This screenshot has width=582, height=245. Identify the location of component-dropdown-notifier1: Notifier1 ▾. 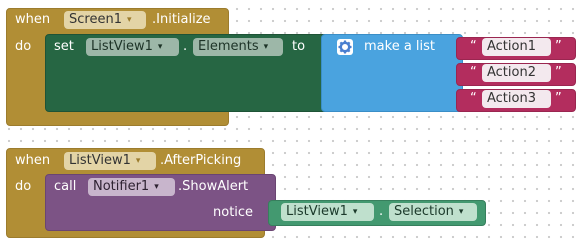
(131, 187).